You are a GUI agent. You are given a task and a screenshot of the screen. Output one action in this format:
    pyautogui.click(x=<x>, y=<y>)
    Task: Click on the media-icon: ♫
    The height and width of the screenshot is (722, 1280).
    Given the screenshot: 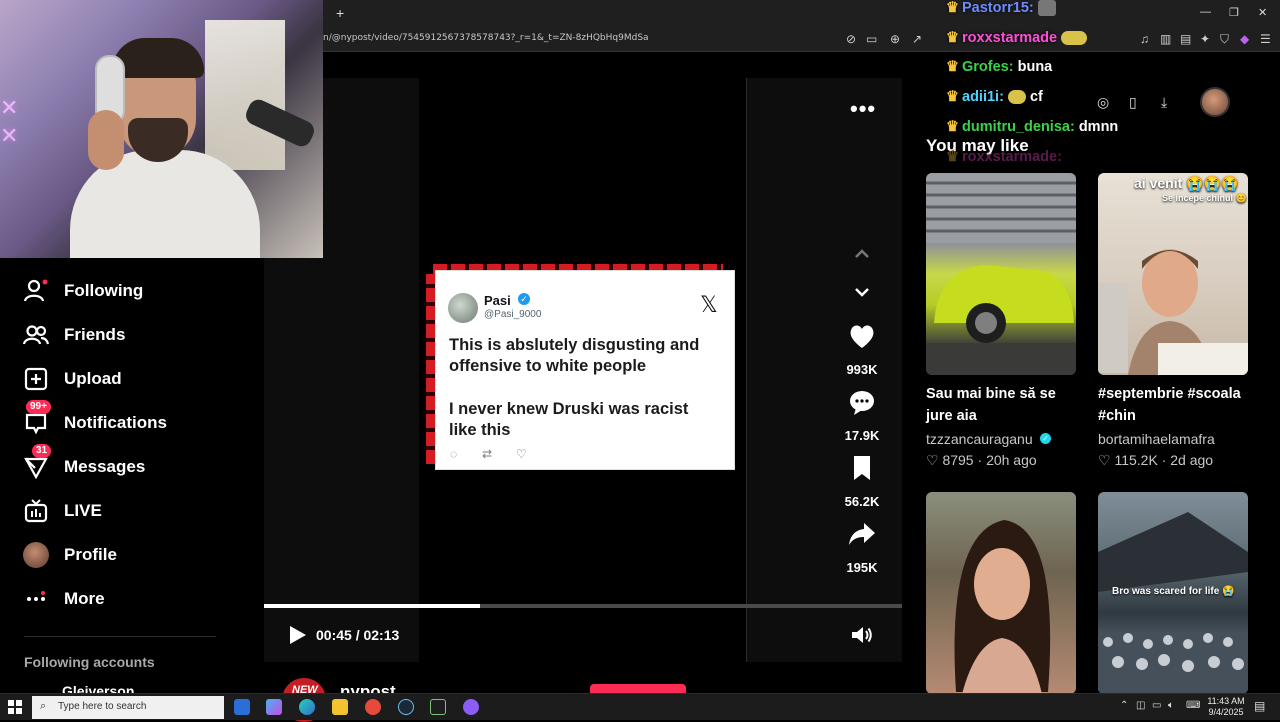 What is the action you would take?
    pyautogui.click(x=1144, y=39)
    